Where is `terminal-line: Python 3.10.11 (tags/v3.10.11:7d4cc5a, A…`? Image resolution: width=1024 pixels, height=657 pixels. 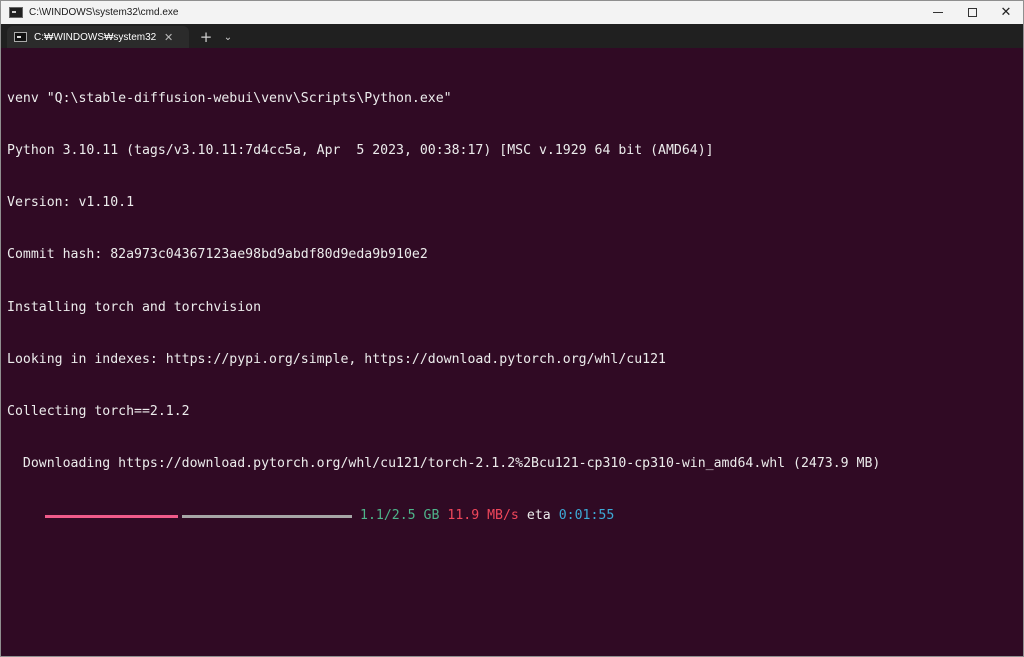 terminal-line: Python 3.10.11 (tags/v3.10.11:7d4cc5a, A… is located at coordinates (360, 151).